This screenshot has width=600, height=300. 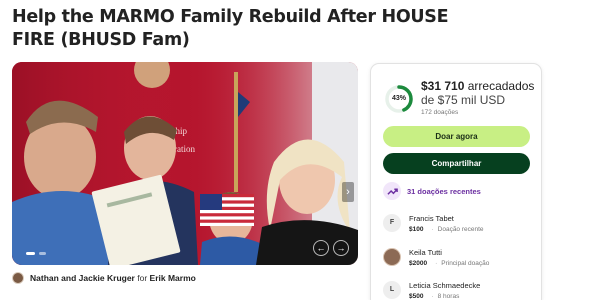 I want to click on progress-ring: 43%, so click(x=399, y=99).